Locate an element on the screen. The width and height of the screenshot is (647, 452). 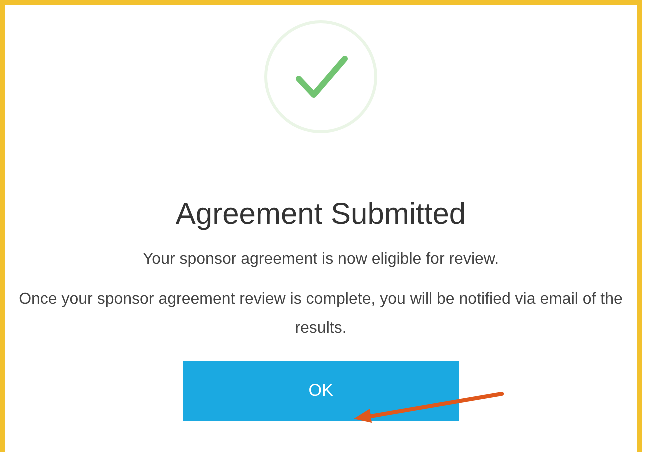
ok-button: OK is located at coordinates (321, 391).